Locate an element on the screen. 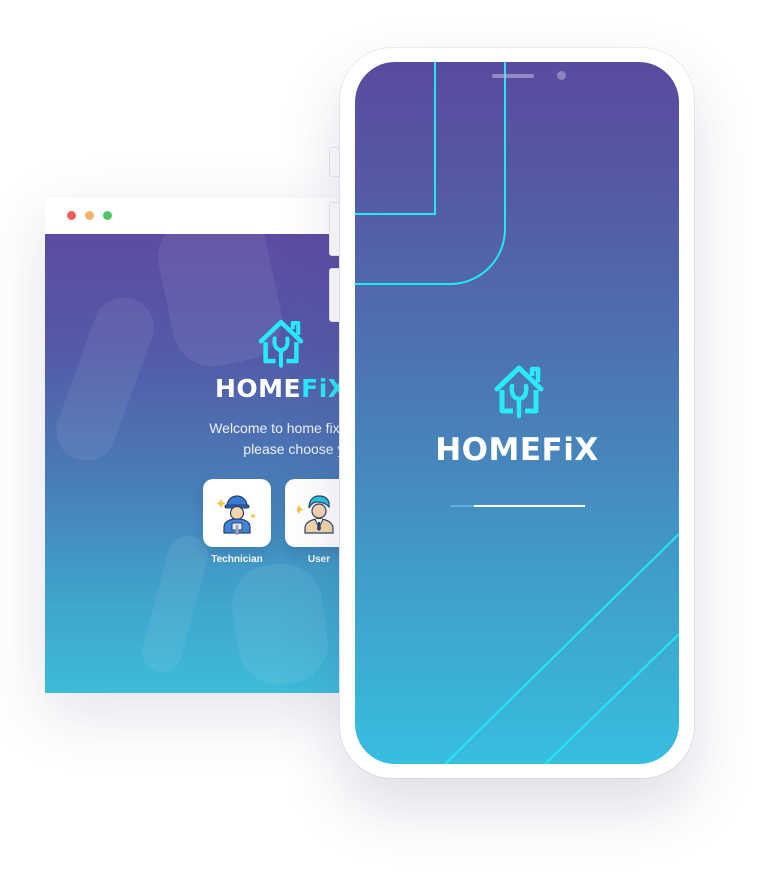 The image size is (774, 890). welcome-line-2: please choose your w is located at coordinates (294, 449).